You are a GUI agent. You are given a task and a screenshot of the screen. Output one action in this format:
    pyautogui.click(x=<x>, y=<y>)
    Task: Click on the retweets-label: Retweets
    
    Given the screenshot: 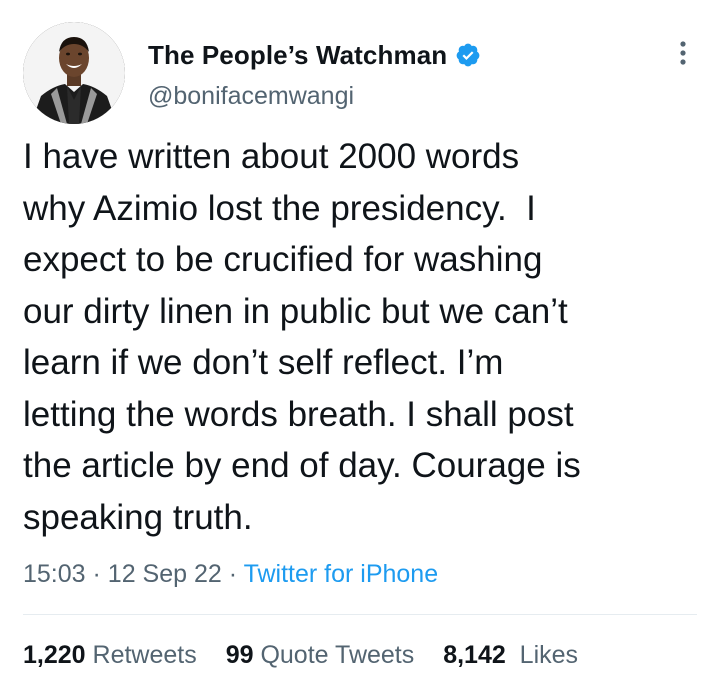 What is the action you would take?
    pyautogui.click(x=144, y=655)
    